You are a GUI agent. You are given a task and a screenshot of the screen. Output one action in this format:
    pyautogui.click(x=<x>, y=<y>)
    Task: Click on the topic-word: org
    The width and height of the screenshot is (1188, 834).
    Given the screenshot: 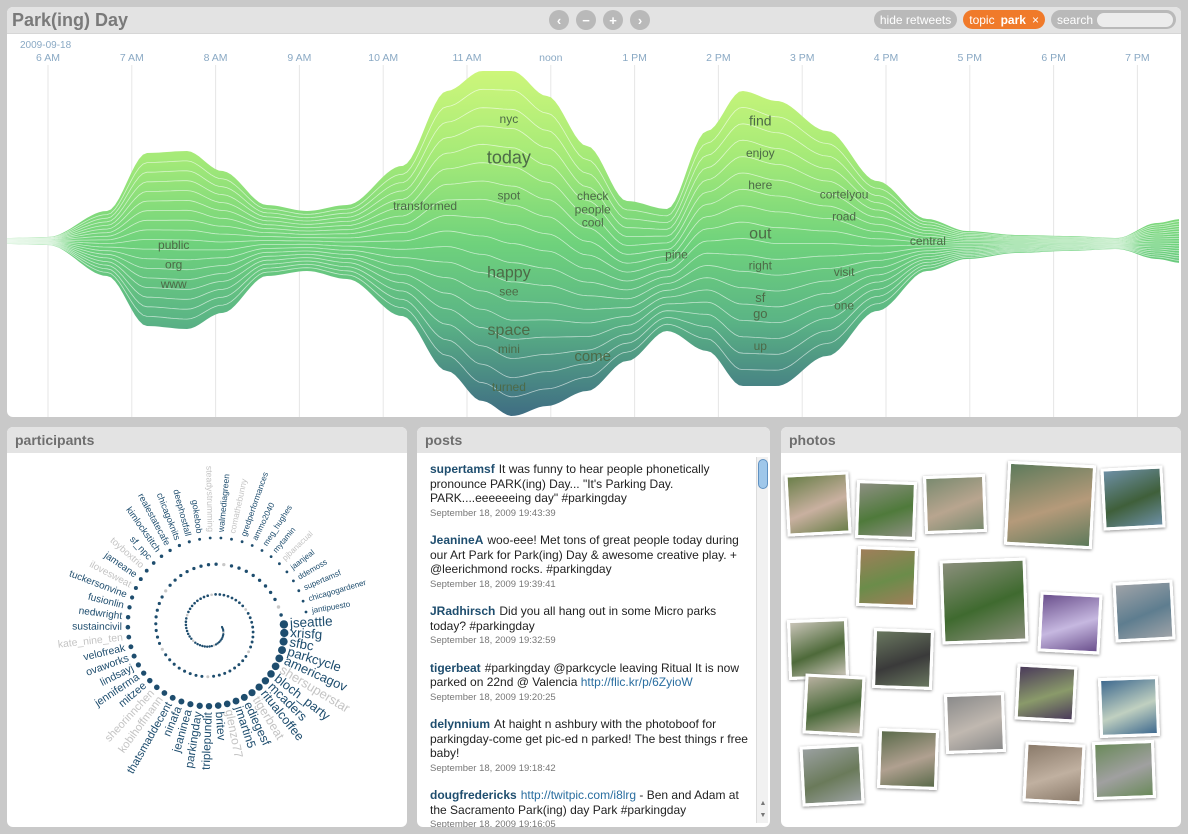 What is the action you would take?
    pyautogui.click(x=173, y=265)
    